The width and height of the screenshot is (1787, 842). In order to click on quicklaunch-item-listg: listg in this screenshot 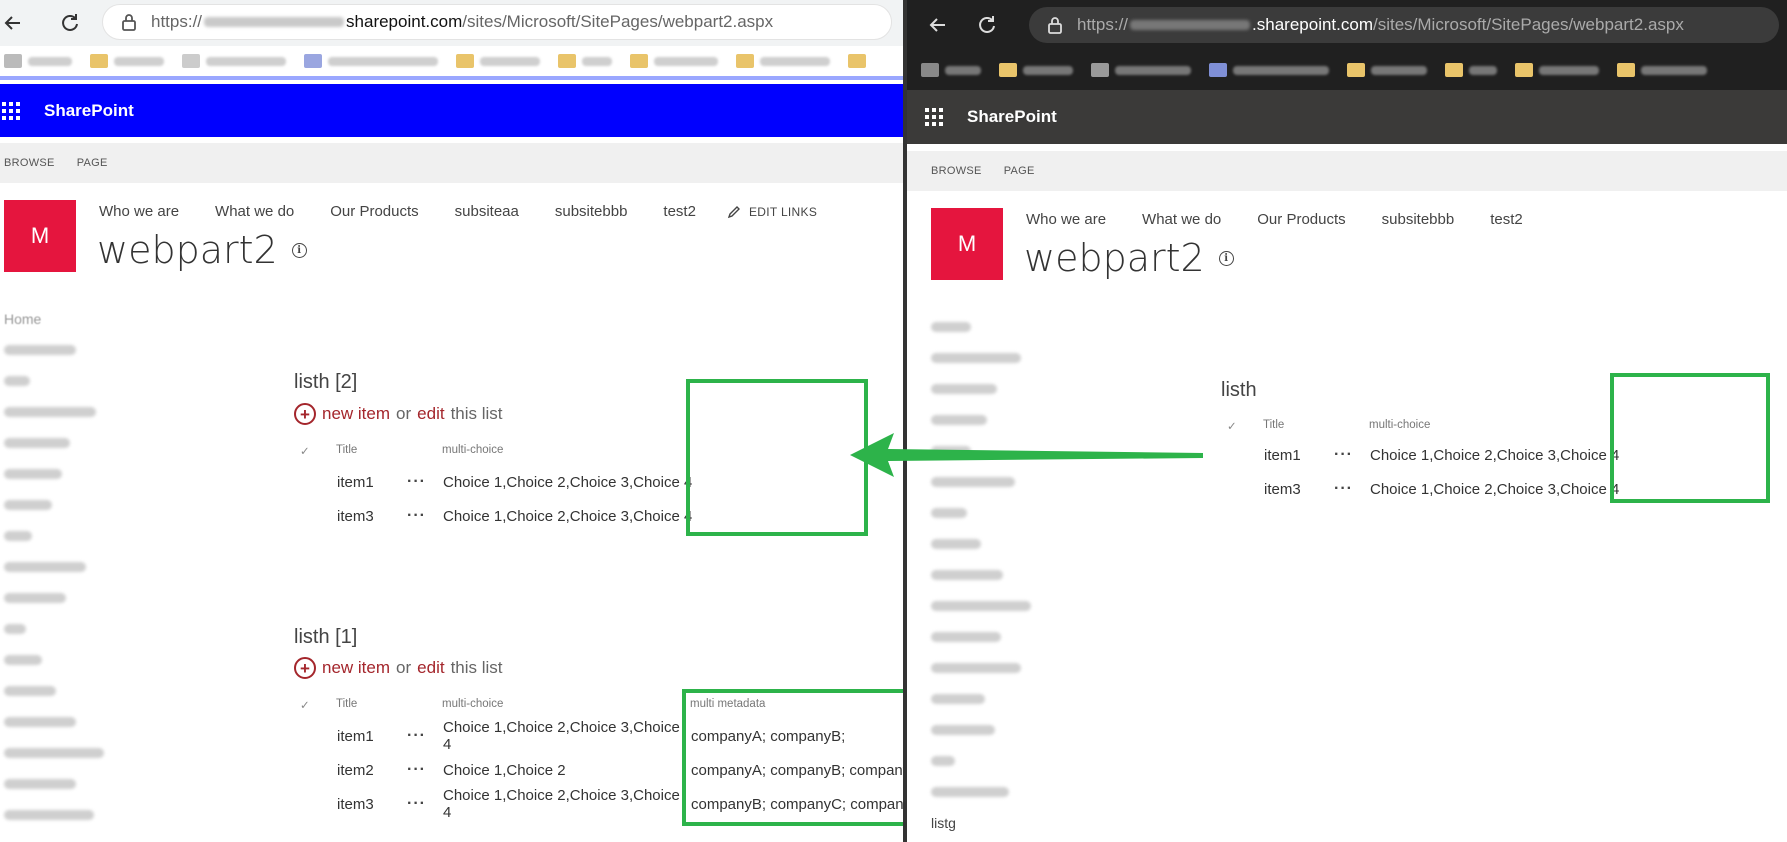, I will do `click(981, 822)`.